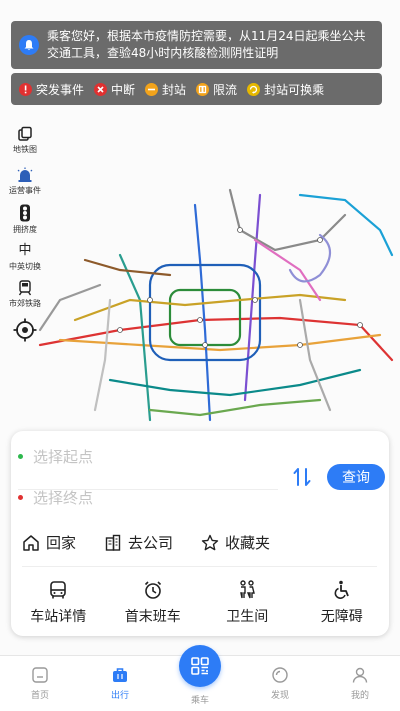  I want to click on tool-operation-events: 运营事件, so click(25, 181).